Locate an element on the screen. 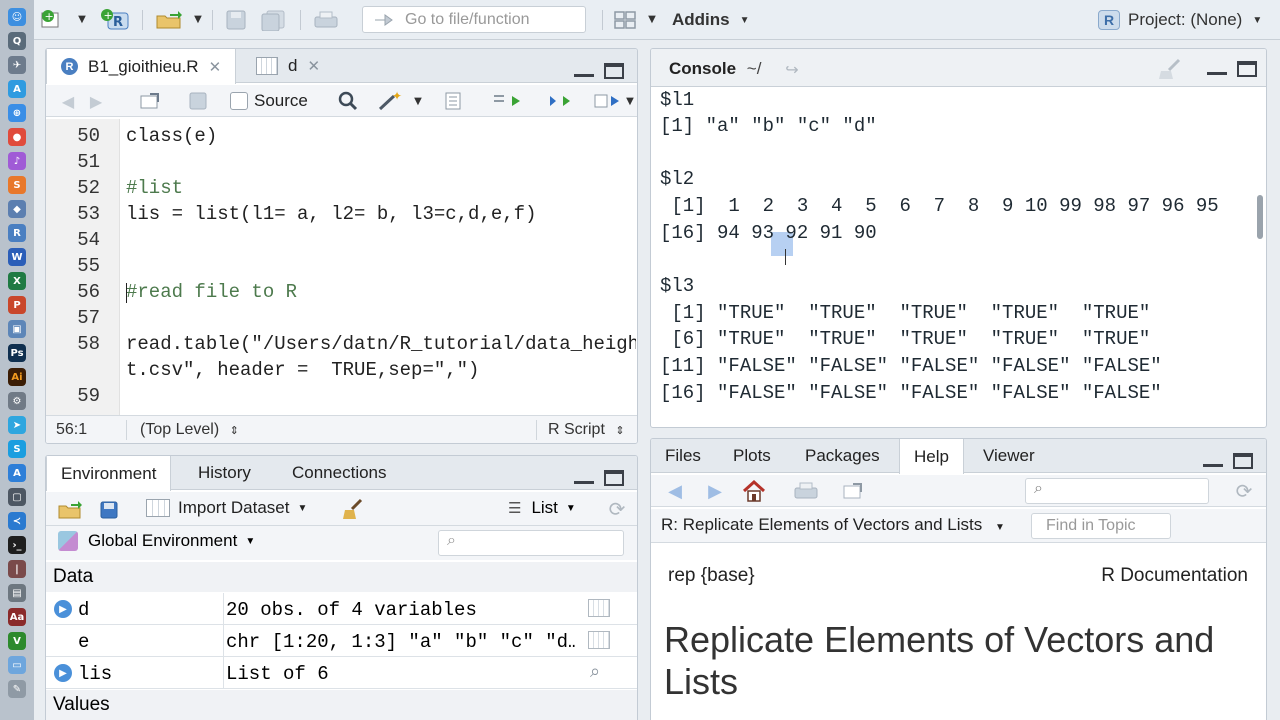 This screenshot has height=720, width=1280. source-run-icon is located at coordinates (607, 101).